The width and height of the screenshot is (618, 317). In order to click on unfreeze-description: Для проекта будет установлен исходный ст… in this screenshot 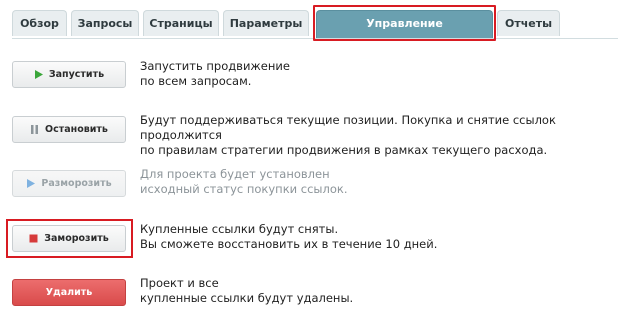, I will do `click(243, 182)`.